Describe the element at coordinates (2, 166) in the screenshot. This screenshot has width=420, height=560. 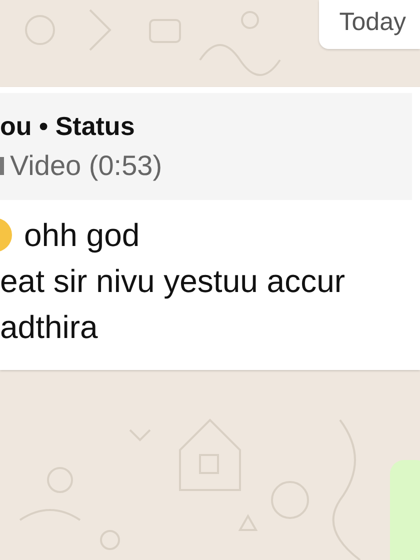
I see `video-icon` at that location.